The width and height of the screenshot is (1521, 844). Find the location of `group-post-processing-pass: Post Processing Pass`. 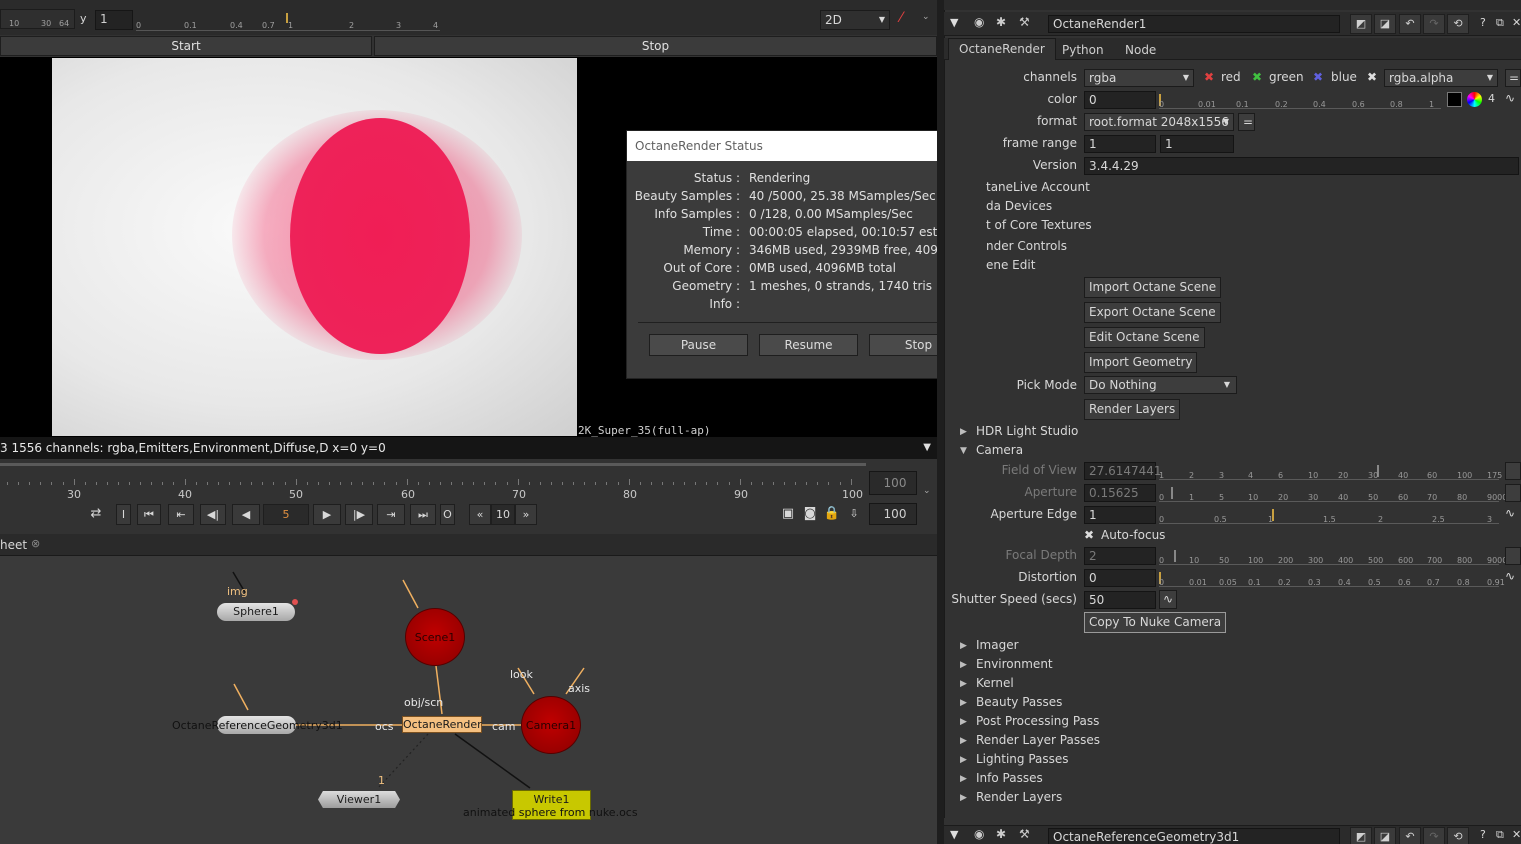

group-post-processing-pass: Post Processing Pass is located at coordinates (1037, 721).